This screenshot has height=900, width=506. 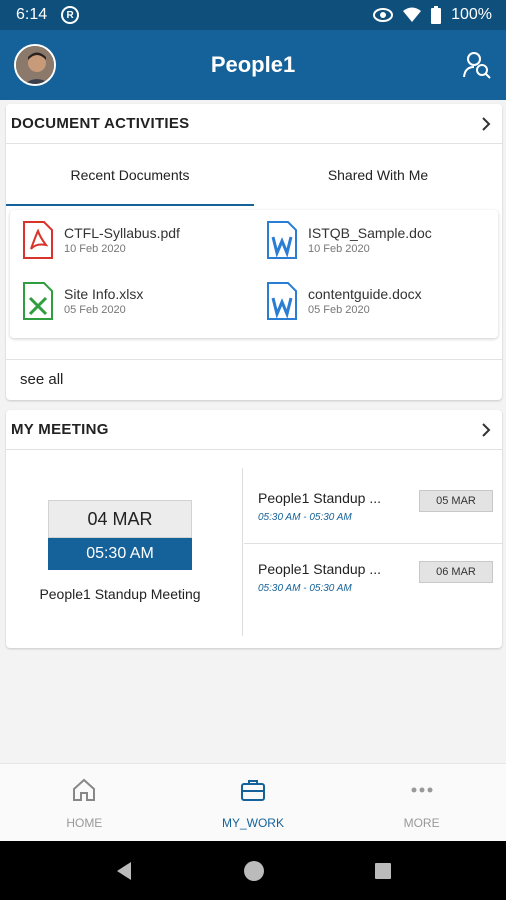 What do you see at coordinates (120, 554) in the screenshot?
I see `meeting-time: 05:30 AM` at bounding box center [120, 554].